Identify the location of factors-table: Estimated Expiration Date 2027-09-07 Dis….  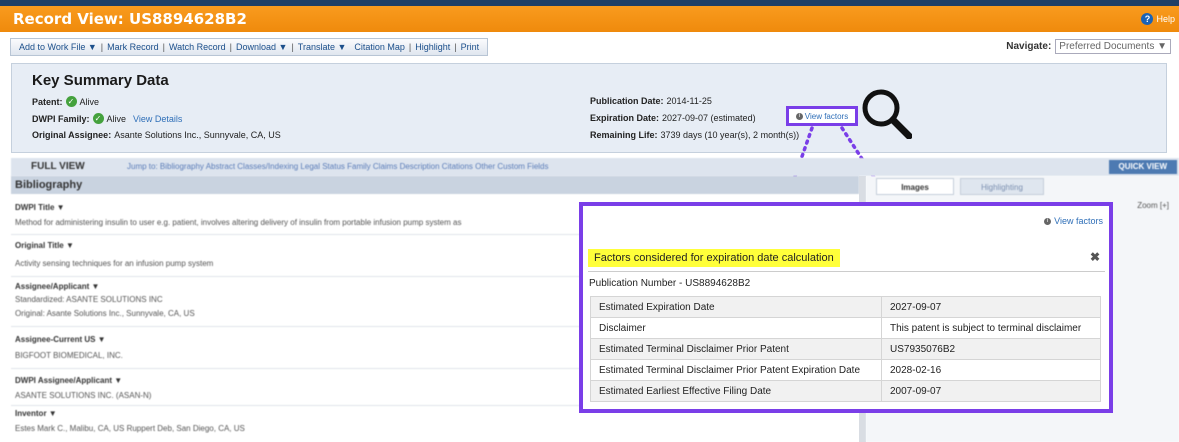
(845, 349).